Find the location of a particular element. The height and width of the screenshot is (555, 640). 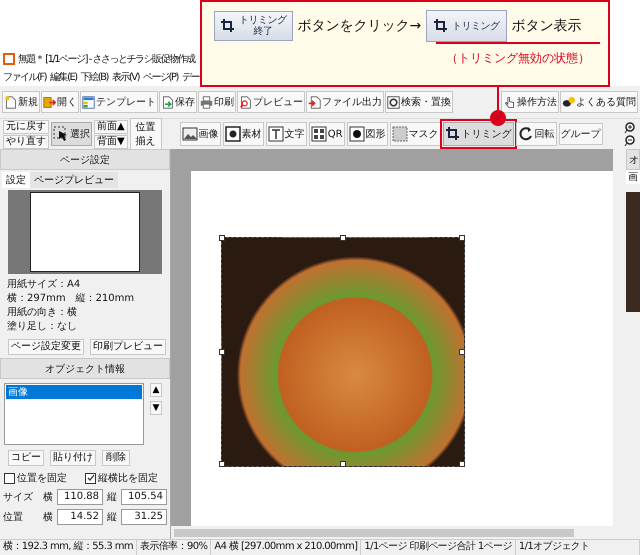

zoom-in-icon is located at coordinates (630, 128).